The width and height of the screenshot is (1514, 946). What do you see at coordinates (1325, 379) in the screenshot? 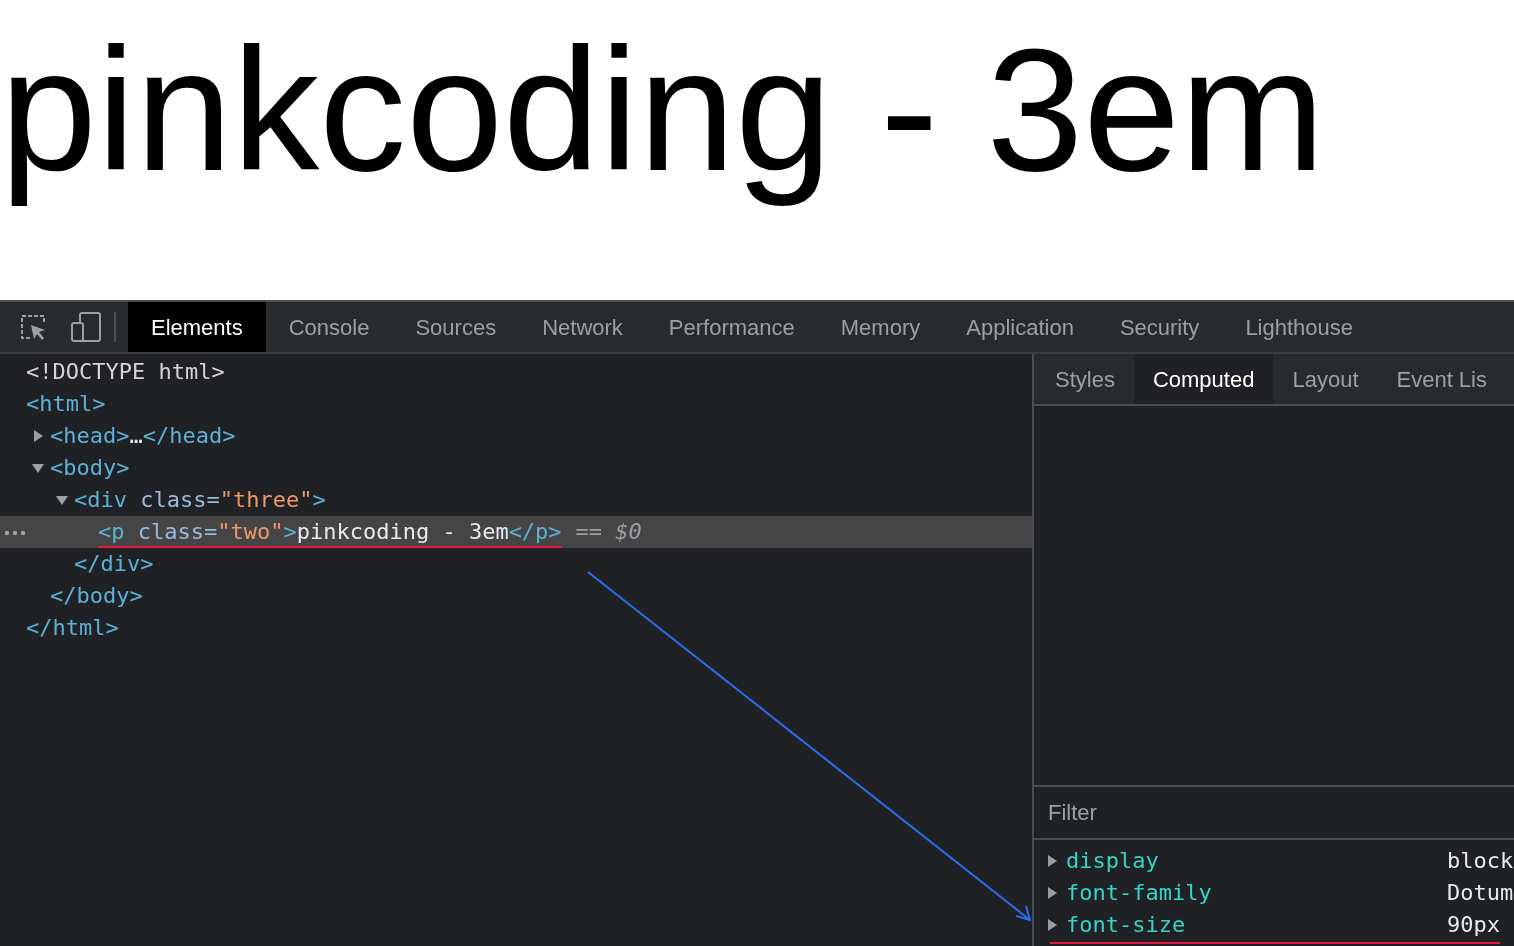
I see `sidebar-tab: Layout` at bounding box center [1325, 379].